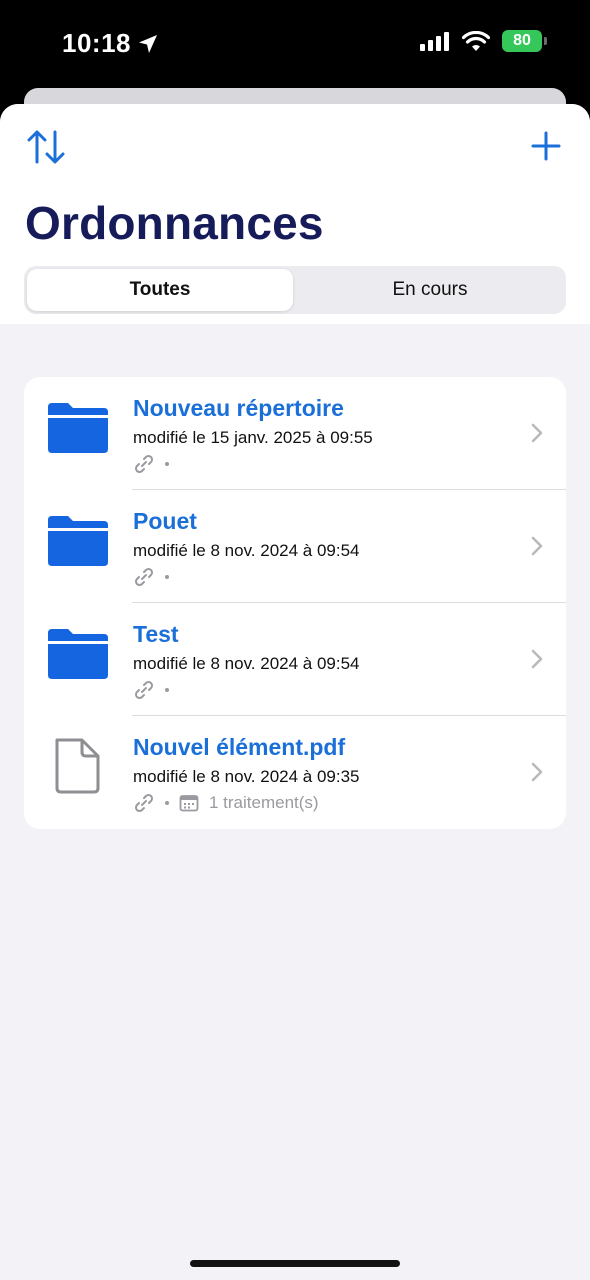  I want to click on sort-button, so click(47, 147).